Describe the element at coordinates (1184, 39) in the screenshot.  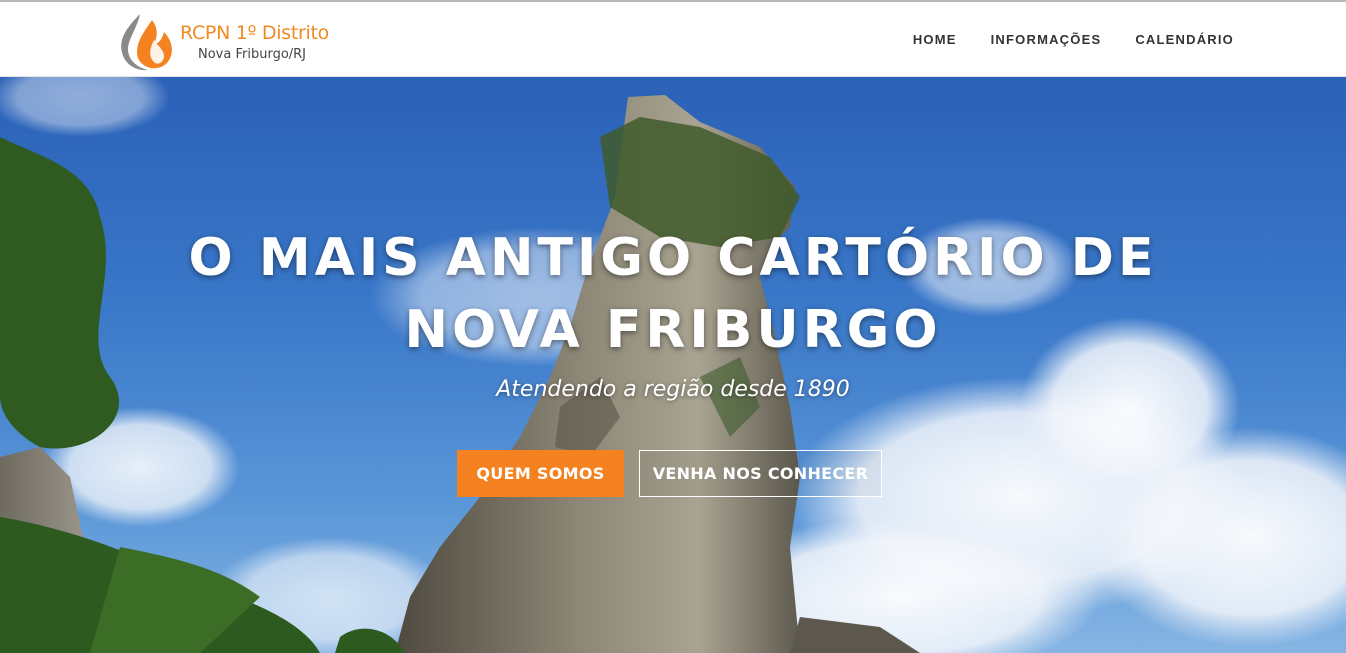
I see `nav-calendario: CALENDÁRIO` at that location.